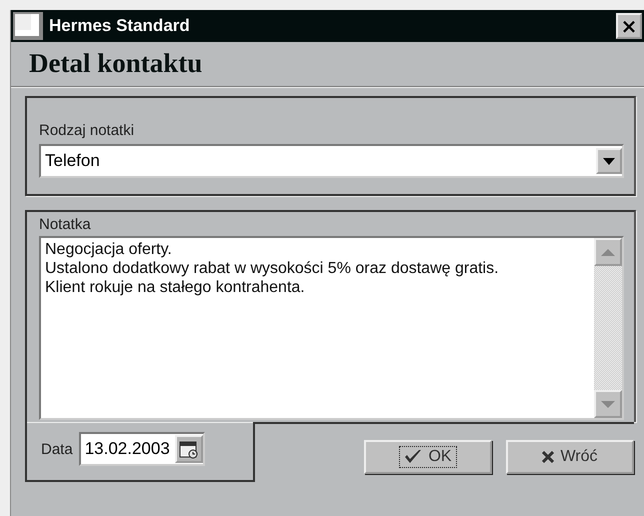 Image resolution: width=644 pixels, height=516 pixels. I want to click on scroll-up-button, so click(608, 252).